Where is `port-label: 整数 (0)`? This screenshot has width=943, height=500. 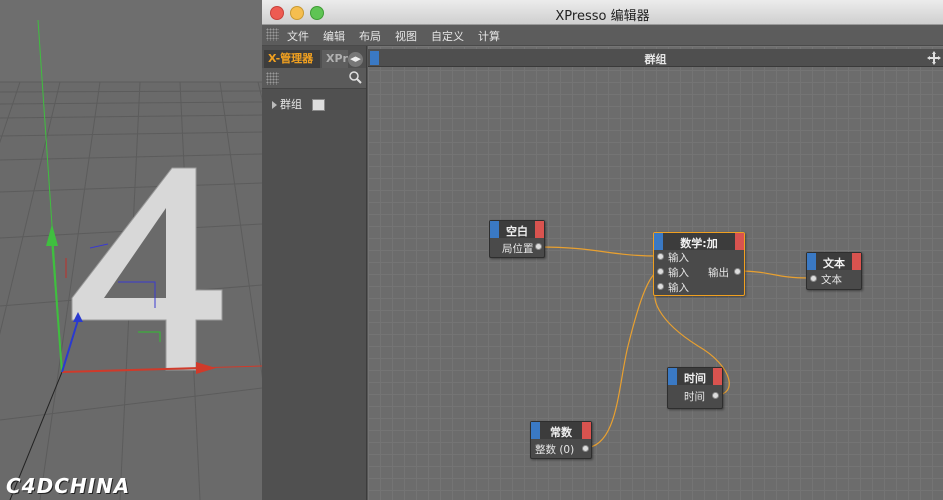
port-label: 整数 (0) is located at coordinates (555, 450).